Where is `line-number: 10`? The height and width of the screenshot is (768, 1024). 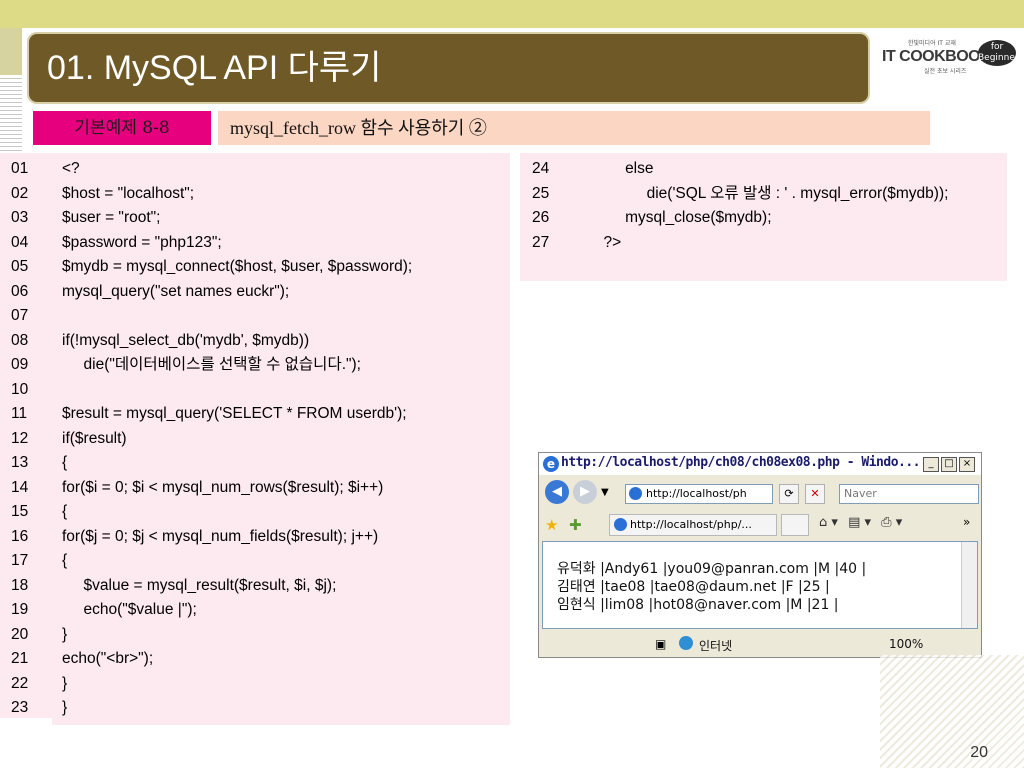 line-number: 10 is located at coordinates (20, 389).